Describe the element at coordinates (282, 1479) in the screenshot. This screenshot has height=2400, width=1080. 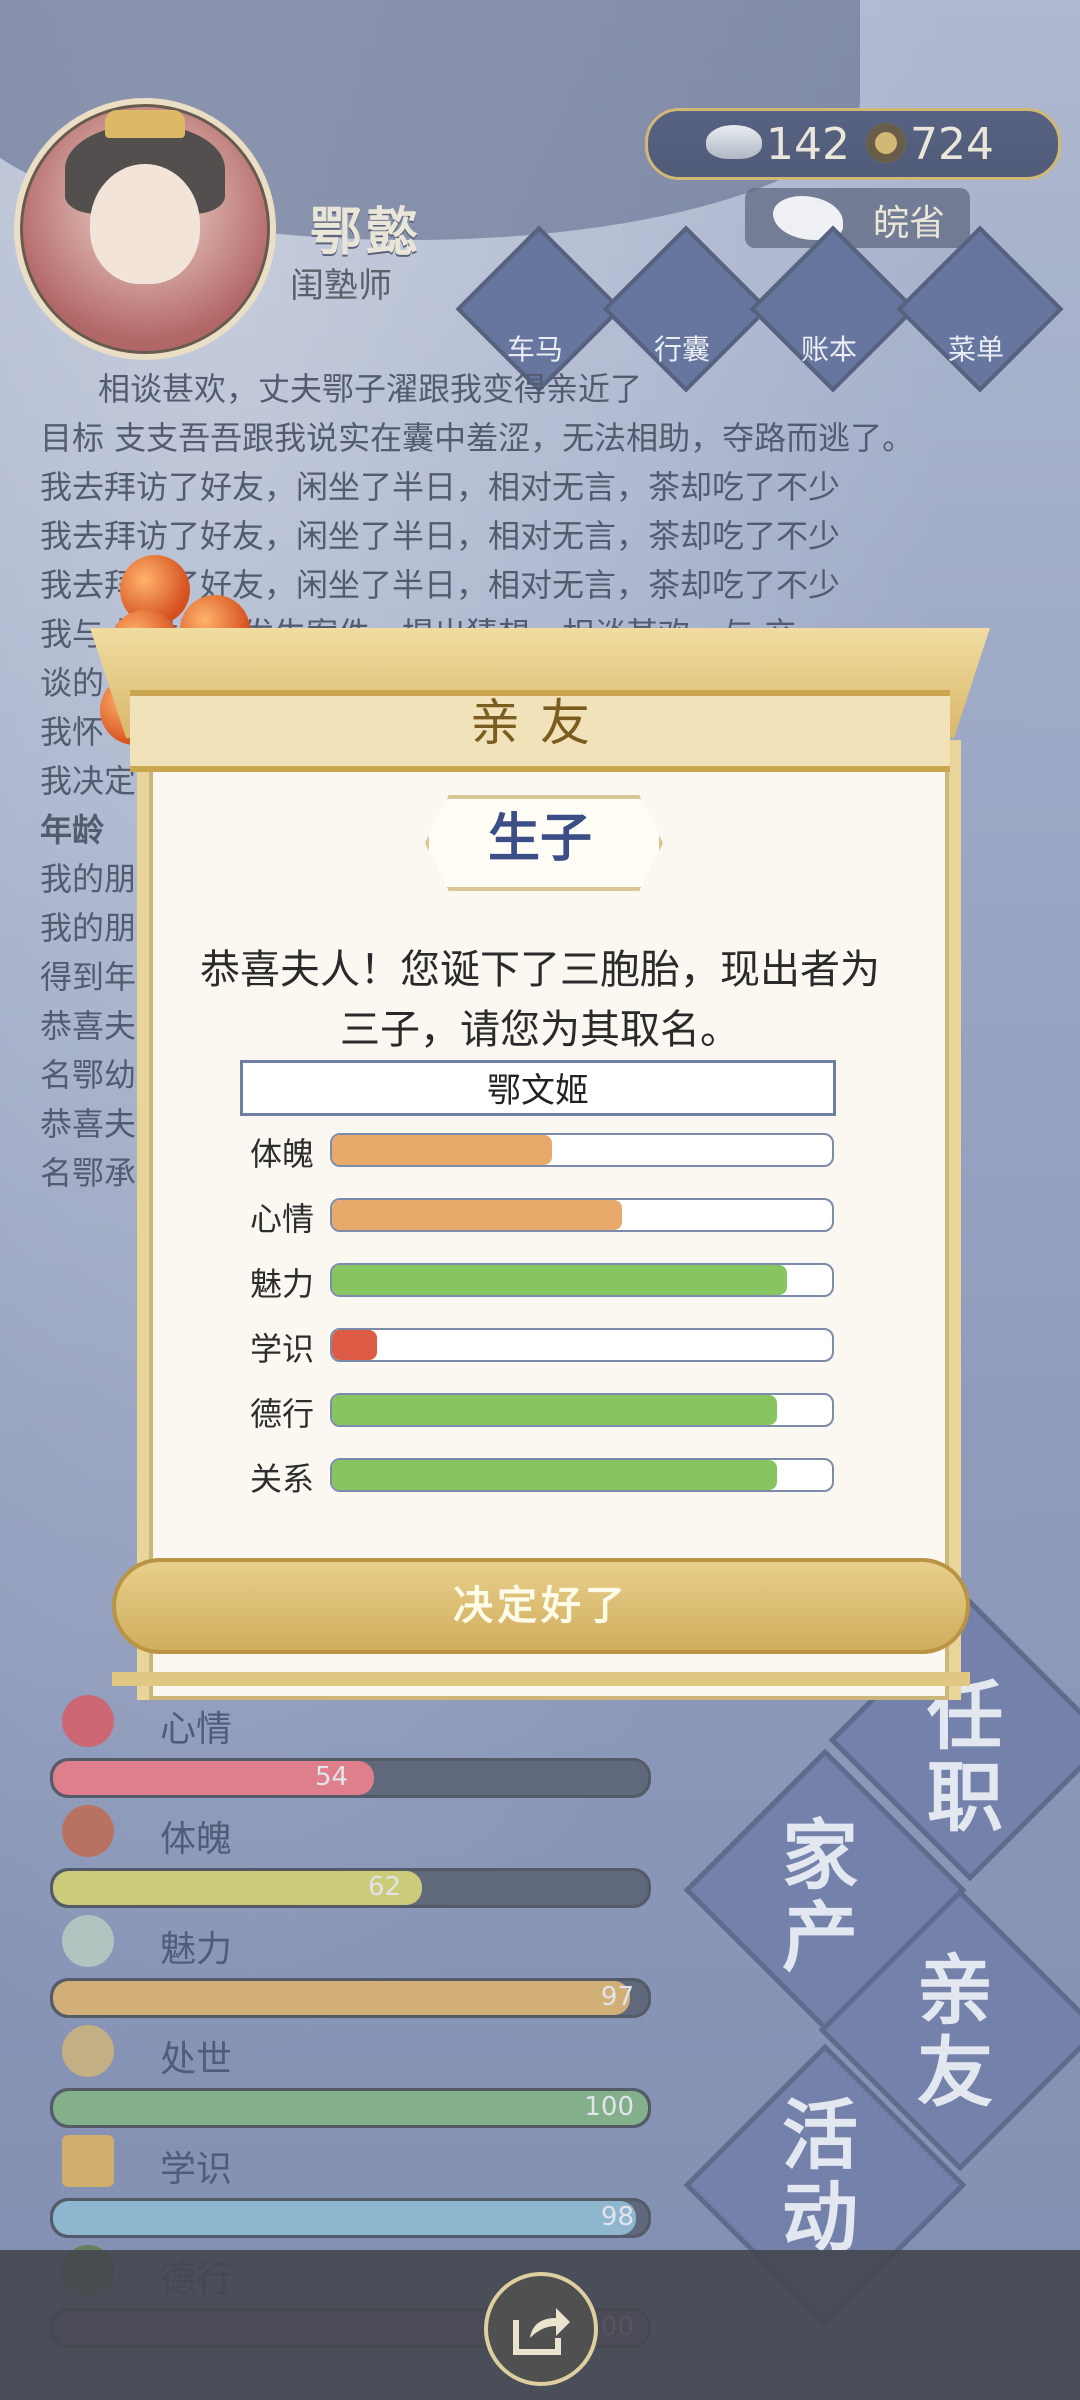
I see `attribute-label: 关系` at that location.